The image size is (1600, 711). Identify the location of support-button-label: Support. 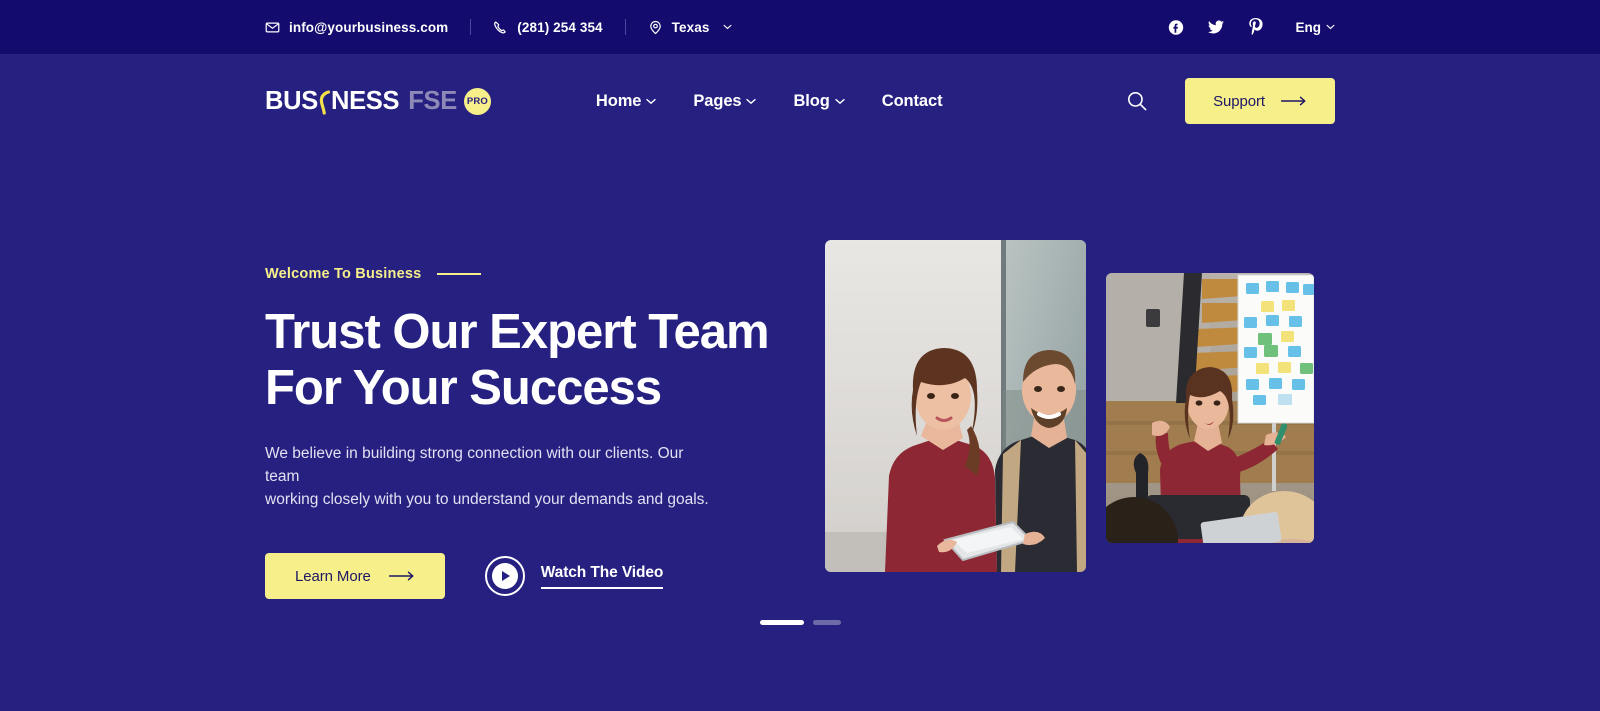
(1239, 101).